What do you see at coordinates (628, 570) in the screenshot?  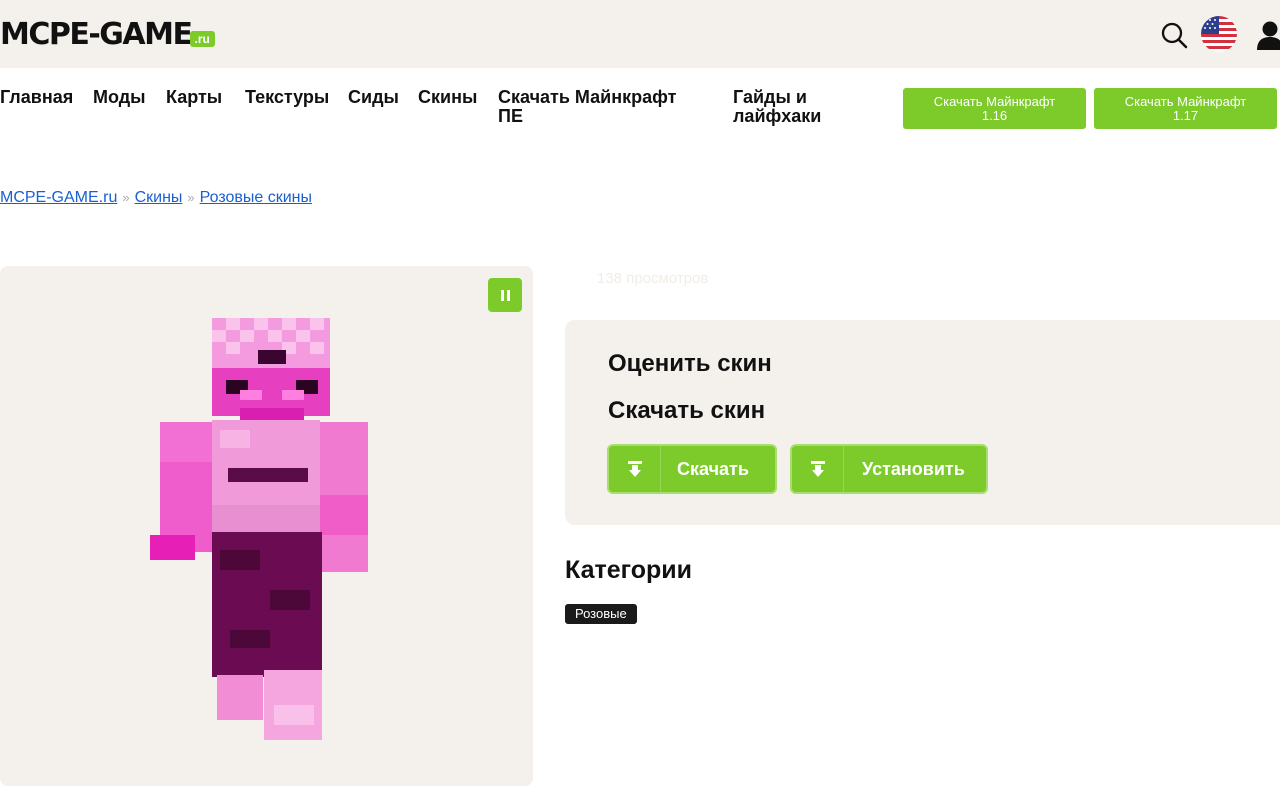 I see `categories-heading: Категории` at bounding box center [628, 570].